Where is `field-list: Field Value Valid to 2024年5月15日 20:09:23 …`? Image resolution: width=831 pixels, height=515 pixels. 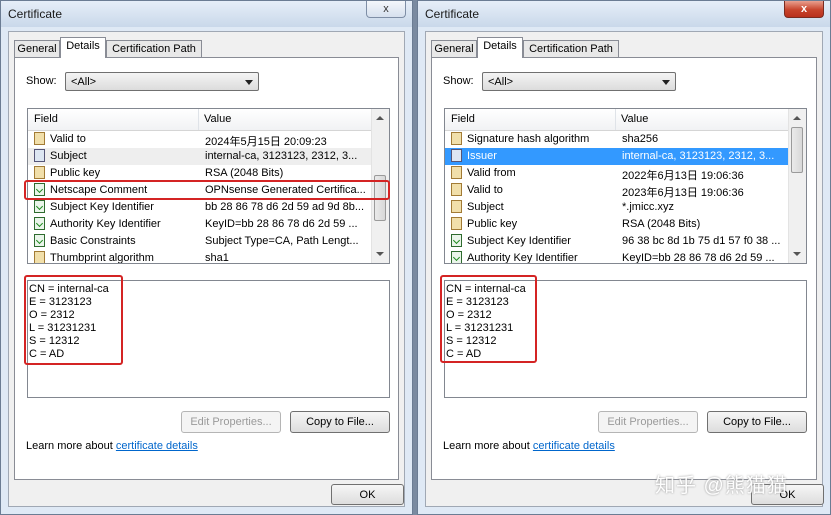
field-list: Field Value Valid to 2024年5月15日 20:09:23 … is located at coordinates (208, 186).